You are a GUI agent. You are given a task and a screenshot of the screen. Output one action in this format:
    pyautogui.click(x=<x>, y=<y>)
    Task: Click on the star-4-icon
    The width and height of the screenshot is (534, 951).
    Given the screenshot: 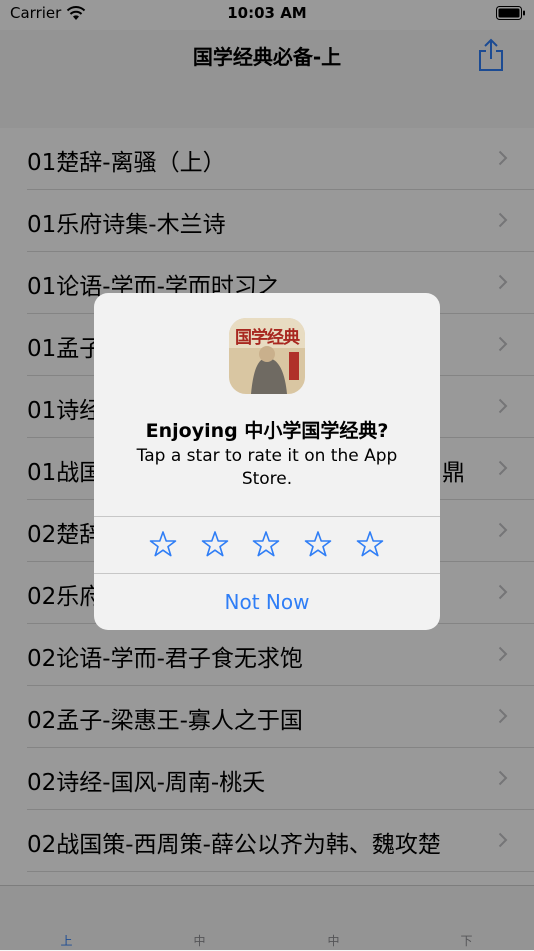 What is the action you would take?
    pyautogui.click(x=318, y=545)
    